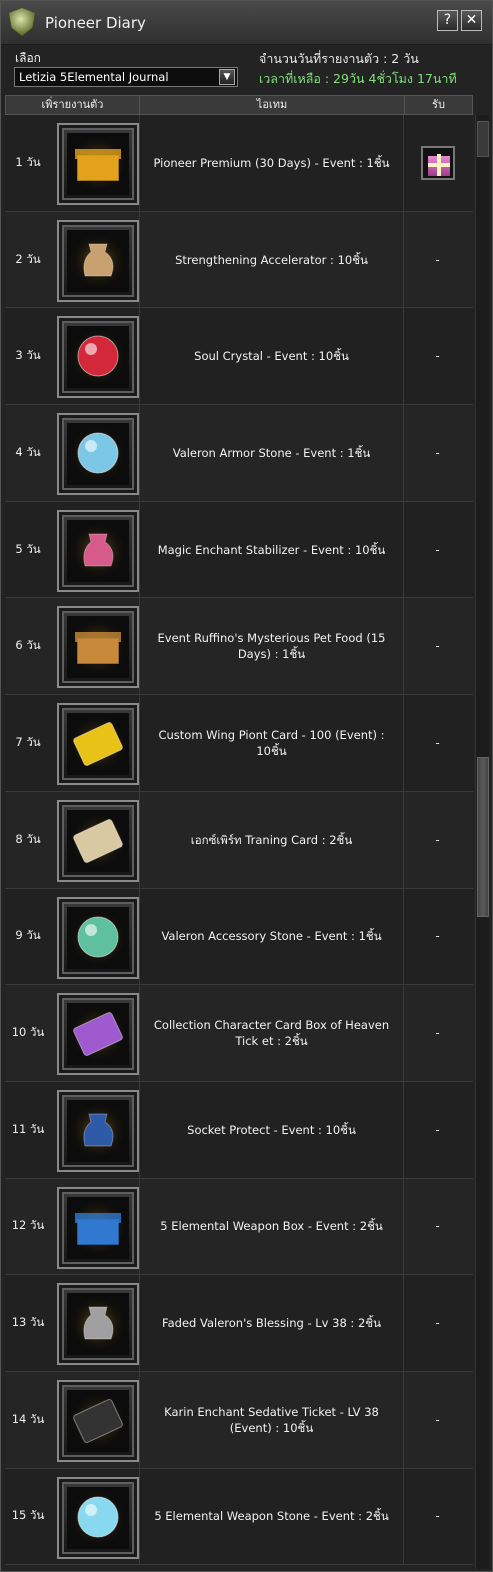 The height and width of the screenshot is (1572, 493). Describe the element at coordinates (28, 1032) in the screenshot. I see `day-cell: 10 วัน` at that location.